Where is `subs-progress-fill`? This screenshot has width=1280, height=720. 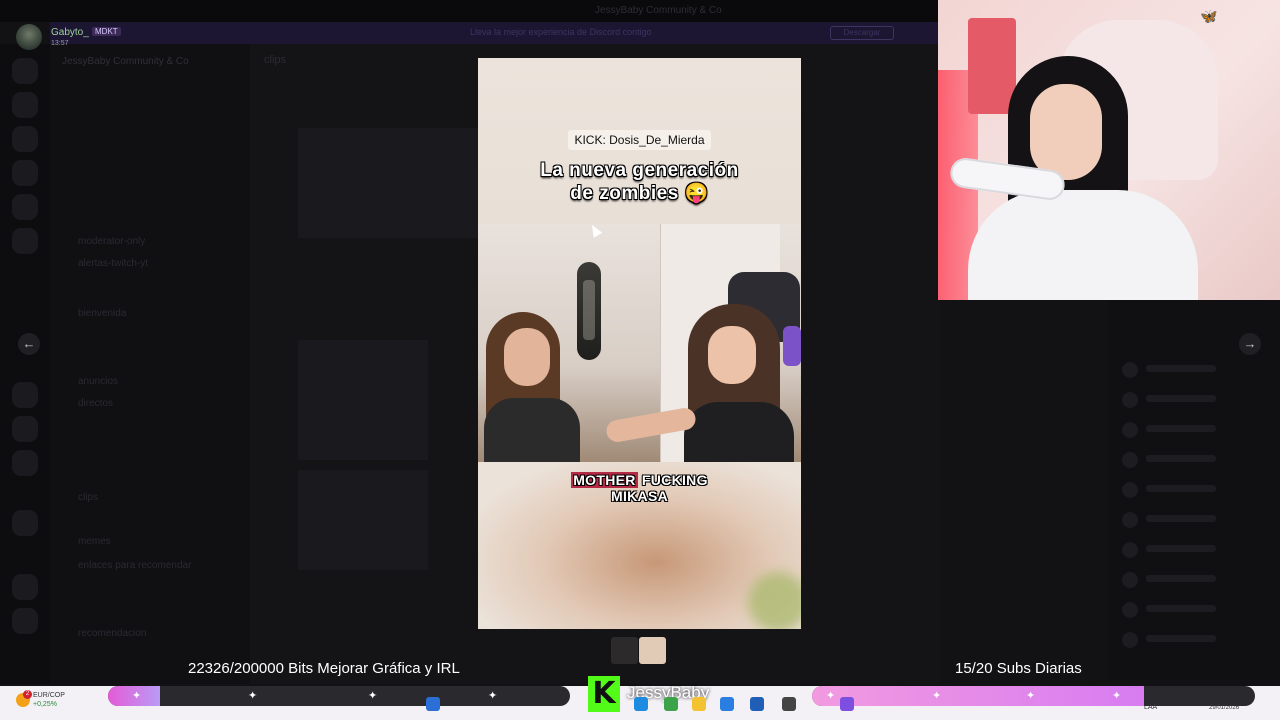
subs-progress-fill is located at coordinates (978, 696).